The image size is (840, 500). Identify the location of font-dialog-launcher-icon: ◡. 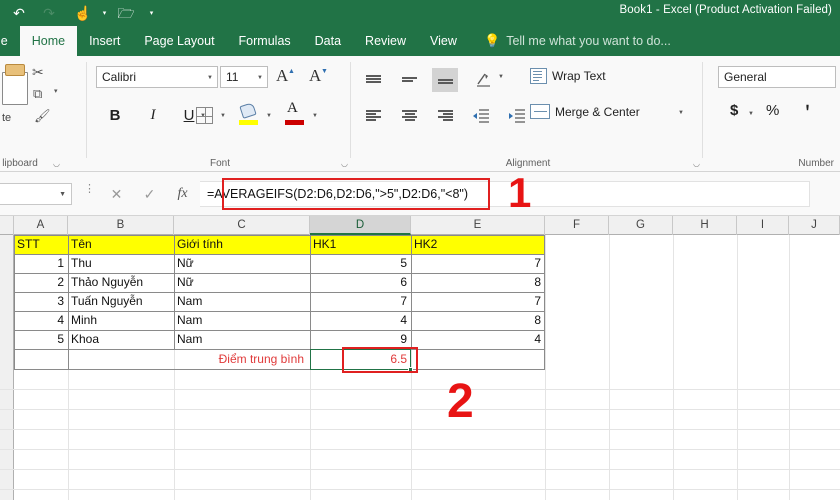
(344, 163).